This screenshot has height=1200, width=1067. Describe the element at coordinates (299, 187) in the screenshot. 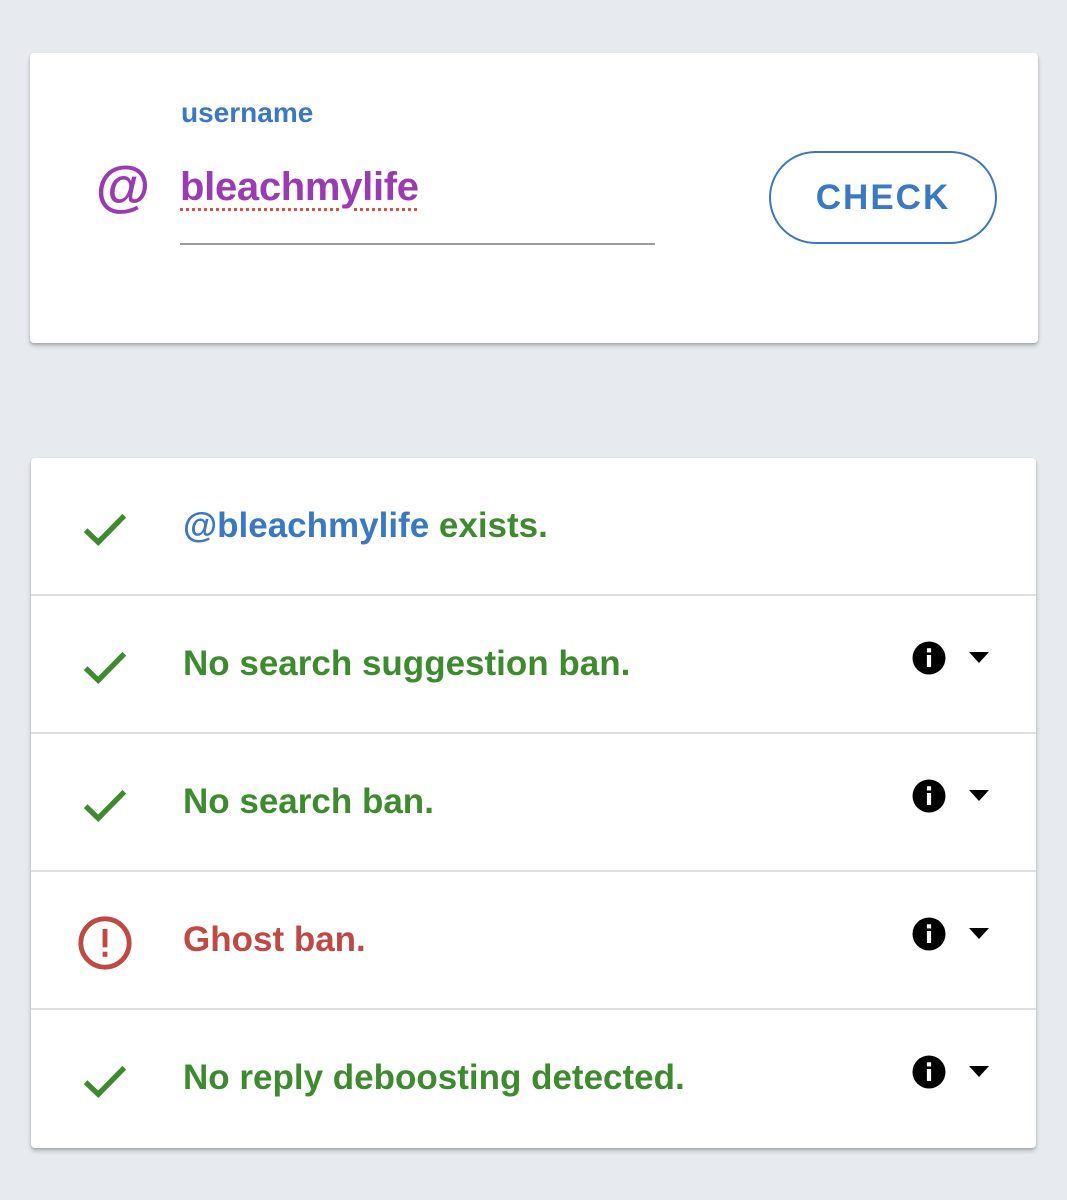

I see `username-input: bleachmylife` at that location.